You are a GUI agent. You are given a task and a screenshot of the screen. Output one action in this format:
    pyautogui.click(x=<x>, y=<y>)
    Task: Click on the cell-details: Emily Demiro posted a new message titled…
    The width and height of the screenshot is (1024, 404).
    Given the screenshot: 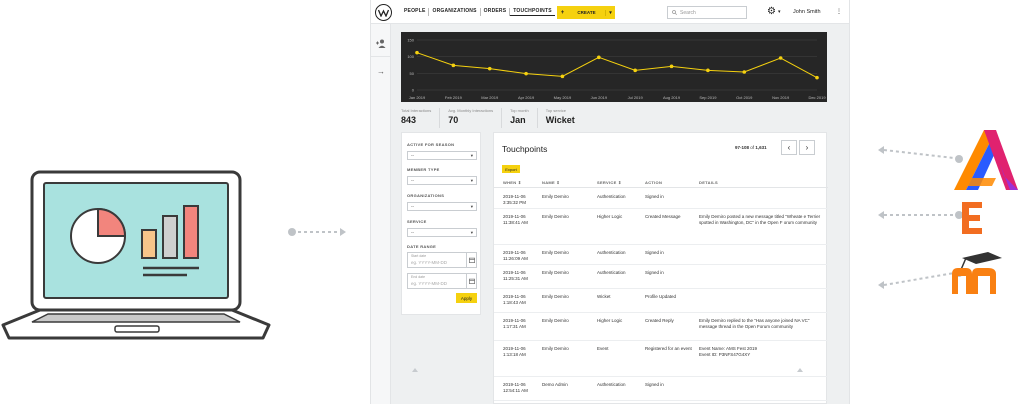 What is the action you would take?
    pyautogui.click(x=760, y=219)
    